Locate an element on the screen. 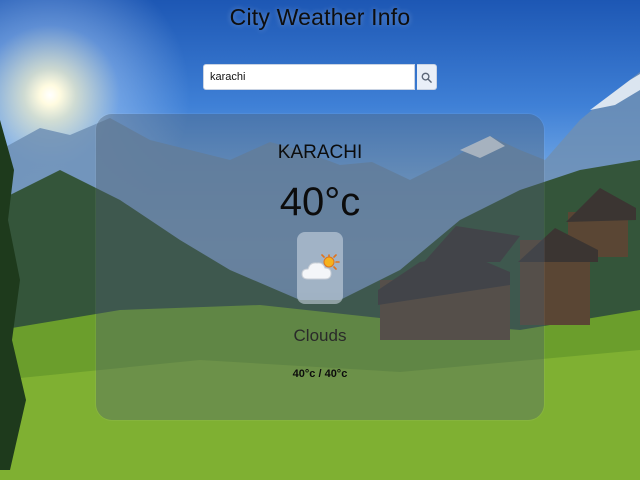  search-button is located at coordinates (427, 77).